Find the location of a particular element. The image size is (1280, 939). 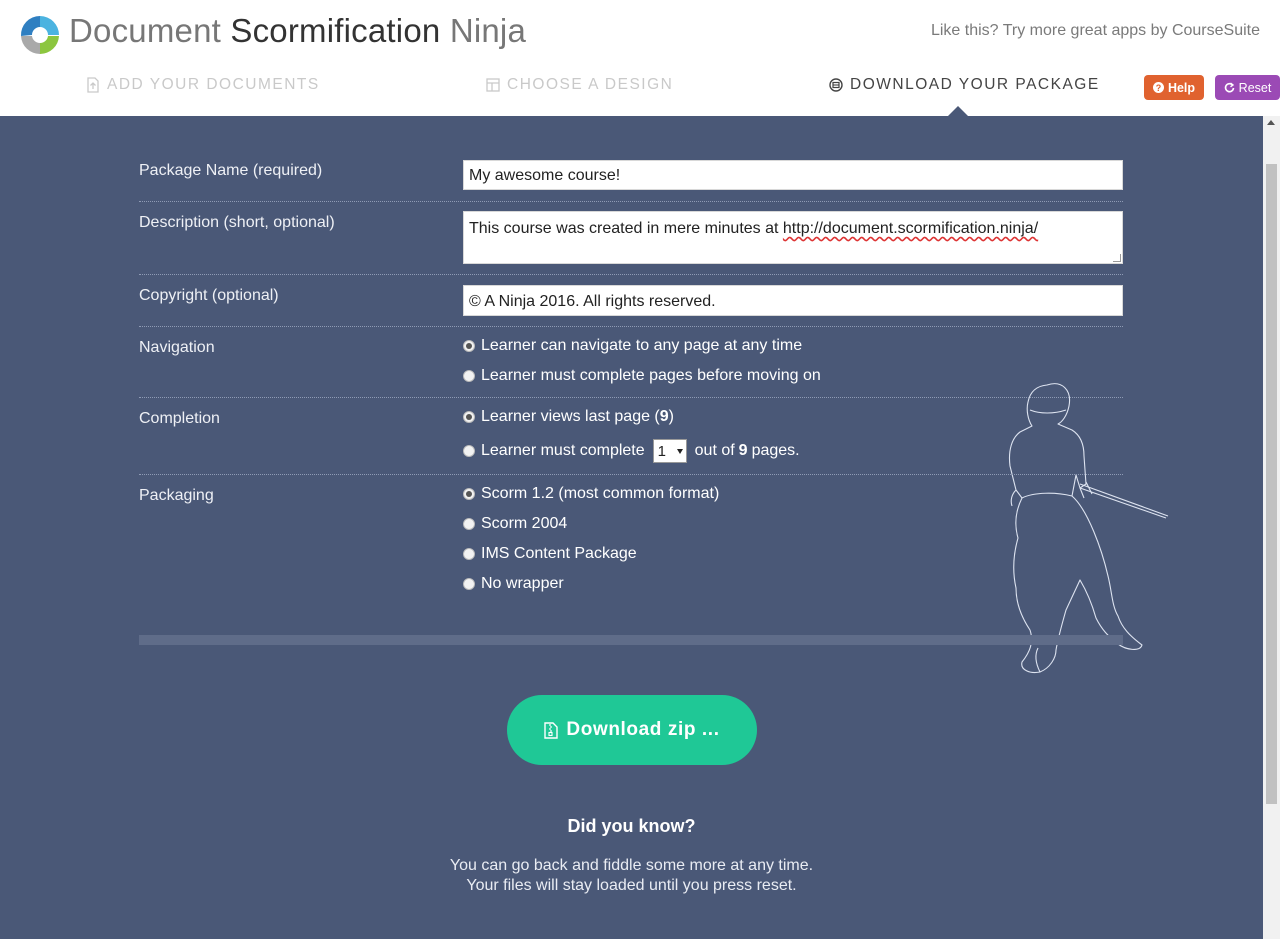

packaging-option-scorm2004: Scorm 2004 is located at coordinates (515, 524).